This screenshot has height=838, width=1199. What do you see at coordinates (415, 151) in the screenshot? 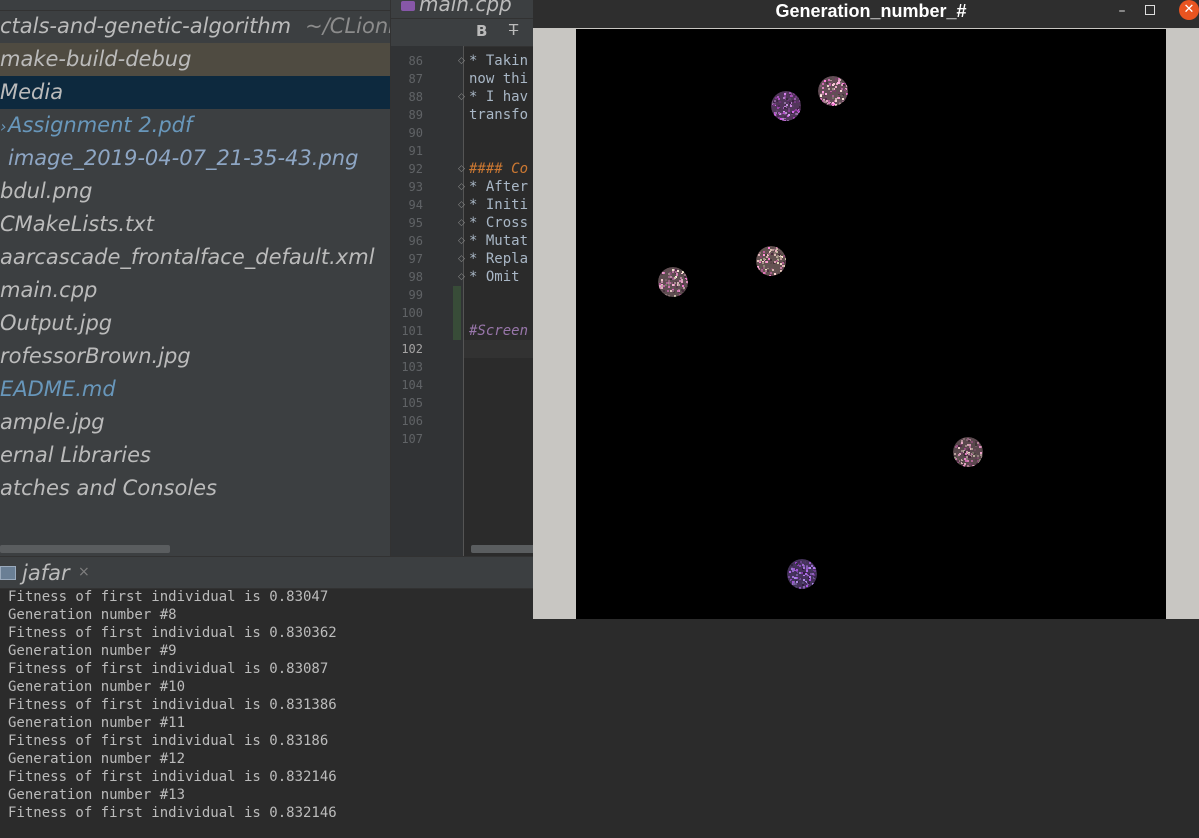
I see `line-number: 91` at bounding box center [415, 151].